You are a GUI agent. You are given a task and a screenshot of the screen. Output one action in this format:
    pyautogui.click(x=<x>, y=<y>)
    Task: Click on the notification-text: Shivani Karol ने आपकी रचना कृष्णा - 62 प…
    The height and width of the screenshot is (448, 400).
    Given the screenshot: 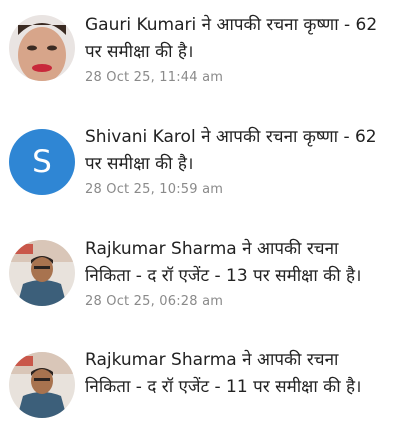 What is the action you would take?
    pyautogui.click(x=239, y=151)
    